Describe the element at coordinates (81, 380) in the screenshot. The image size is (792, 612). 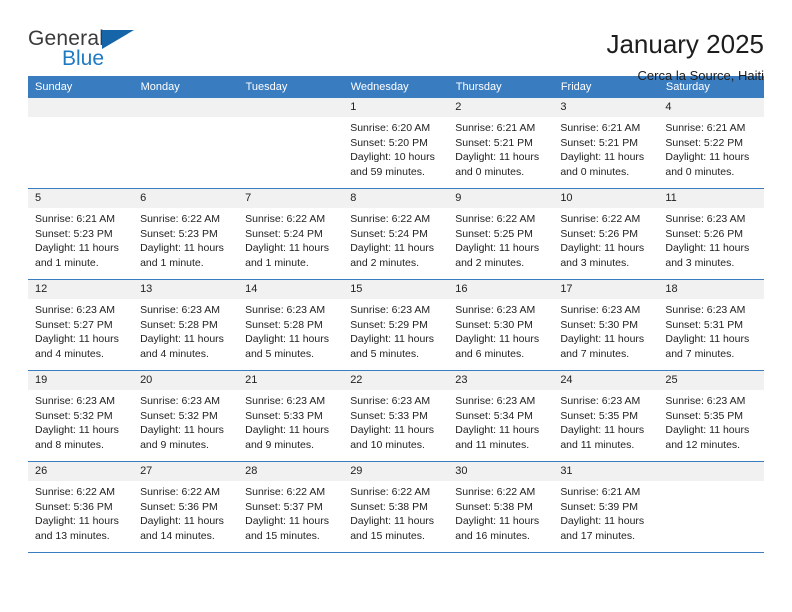
I see `day-number: 19` at that location.